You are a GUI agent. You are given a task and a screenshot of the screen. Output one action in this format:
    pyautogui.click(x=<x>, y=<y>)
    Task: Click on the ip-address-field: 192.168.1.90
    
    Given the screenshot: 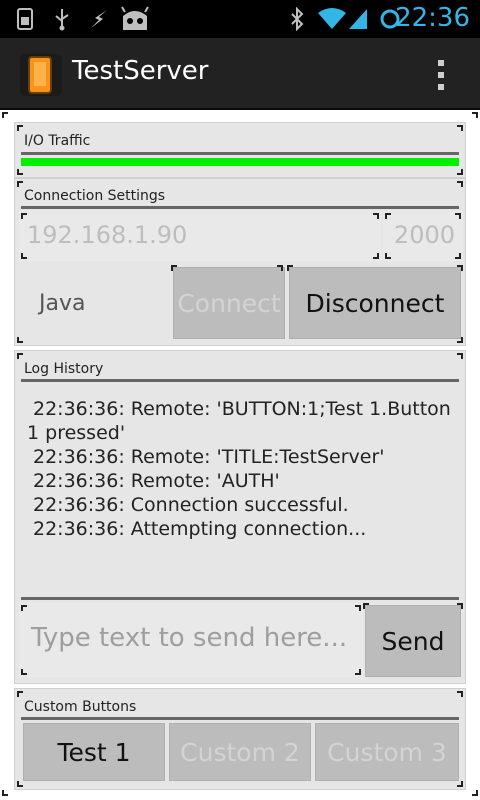 What is the action you would take?
    pyautogui.click(x=200, y=236)
    